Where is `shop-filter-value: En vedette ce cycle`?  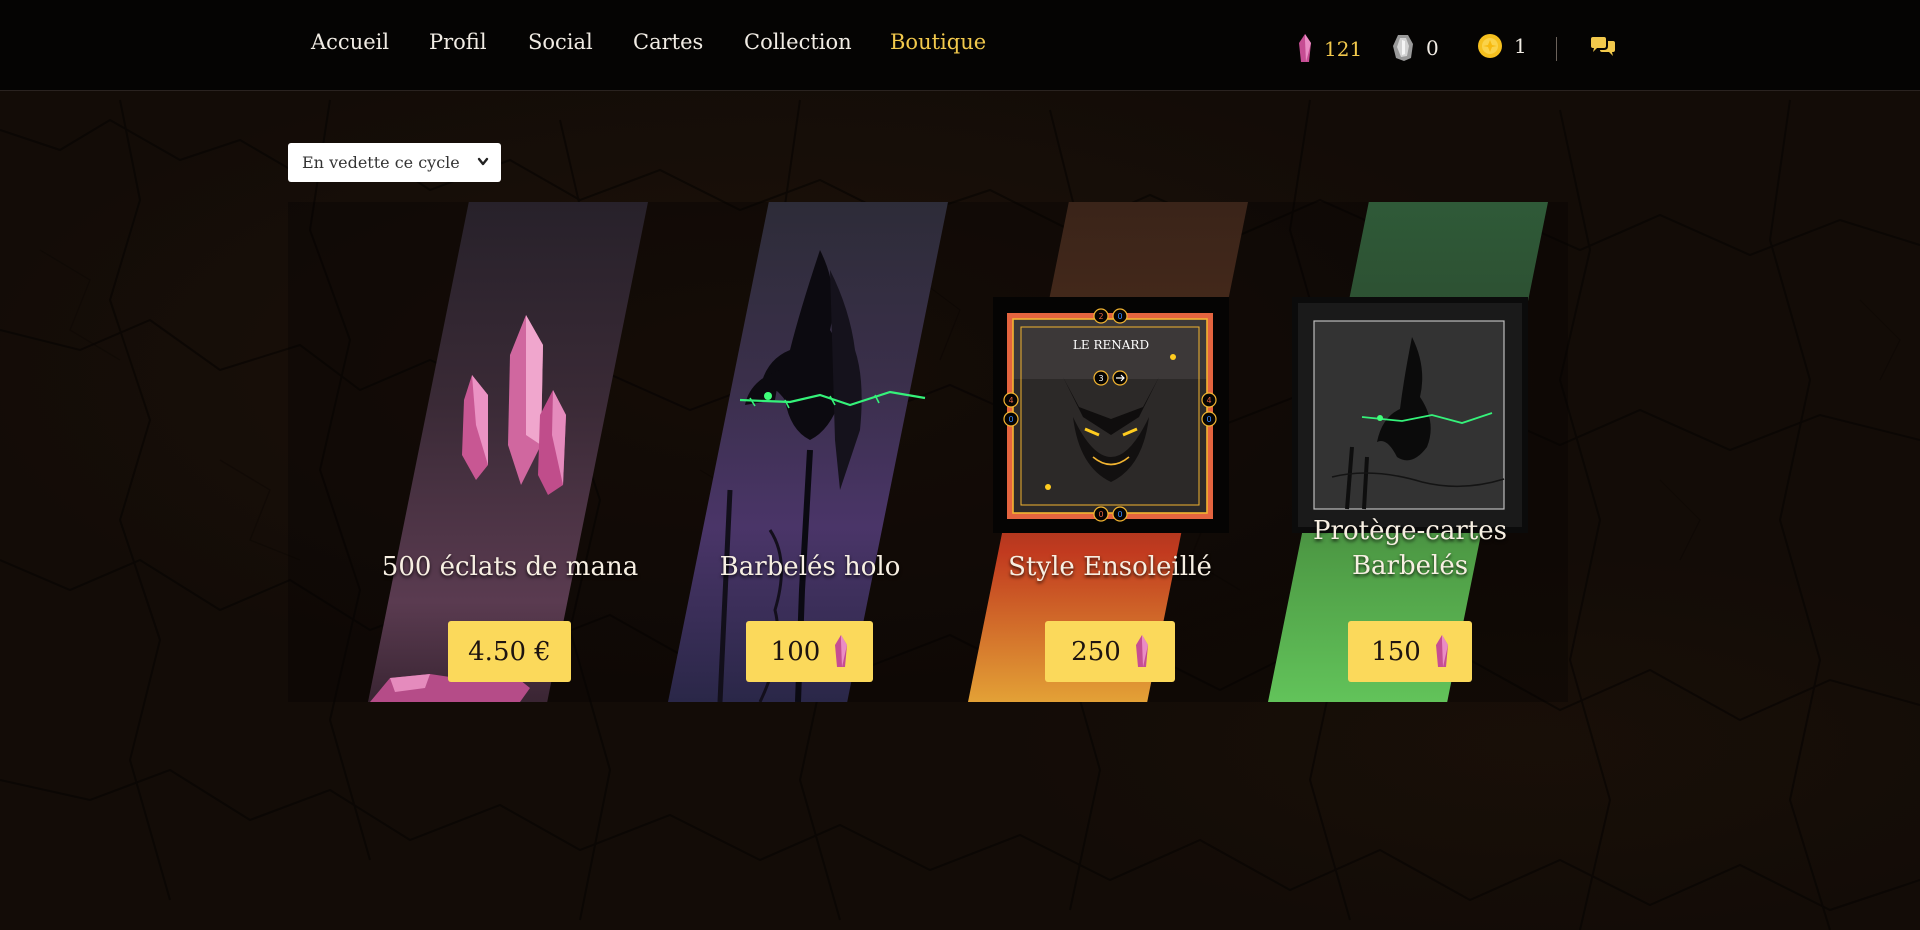
shop-filter-value: En vedette ce cycle is located at coordinates (381, 162).